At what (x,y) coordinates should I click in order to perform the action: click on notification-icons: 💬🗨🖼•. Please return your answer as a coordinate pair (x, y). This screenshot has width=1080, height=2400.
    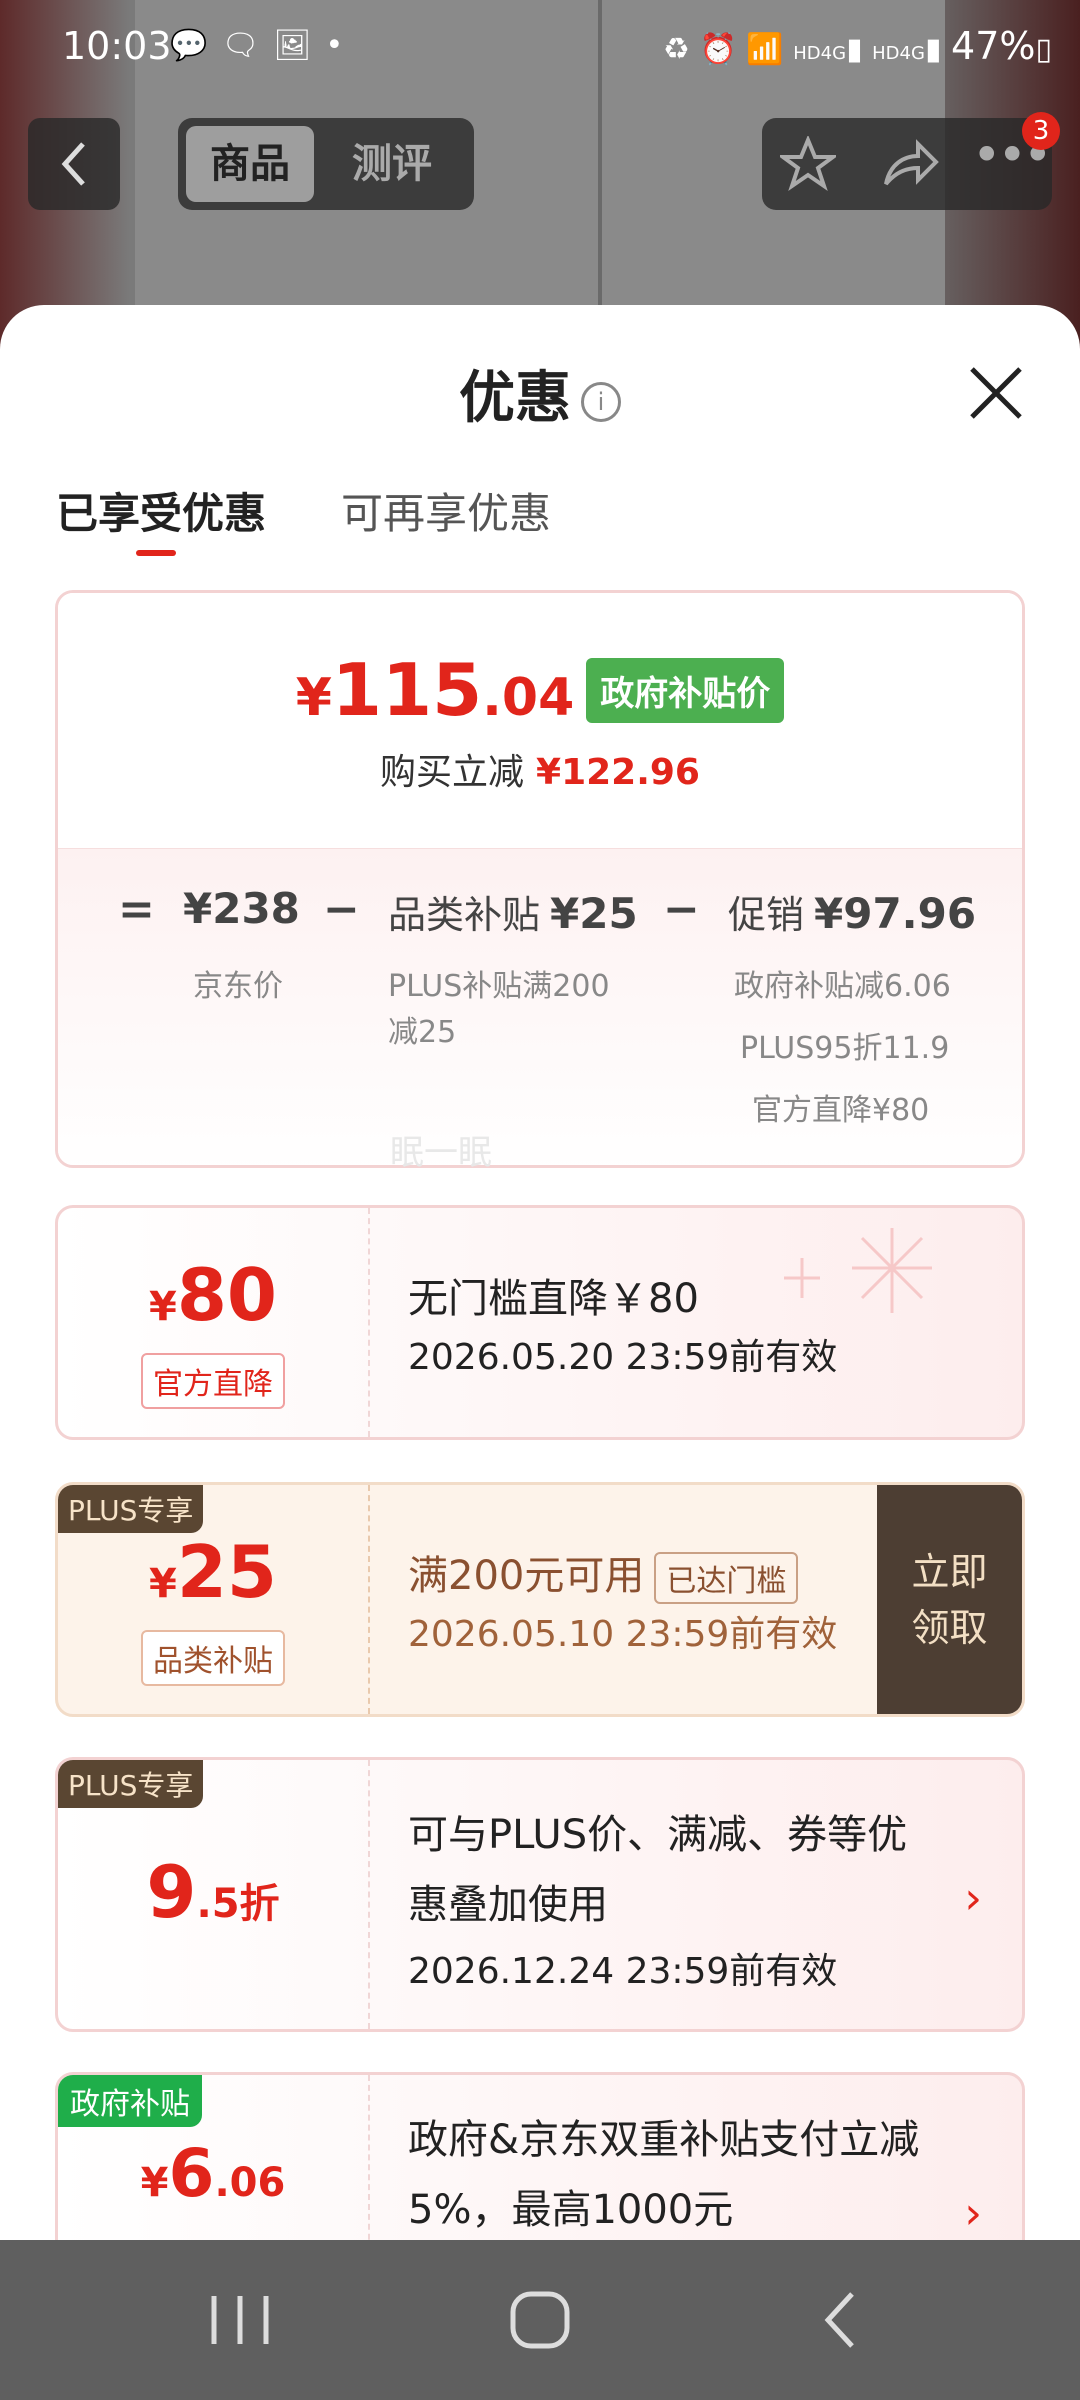
    Looking at the image, I should click on (263, 45).